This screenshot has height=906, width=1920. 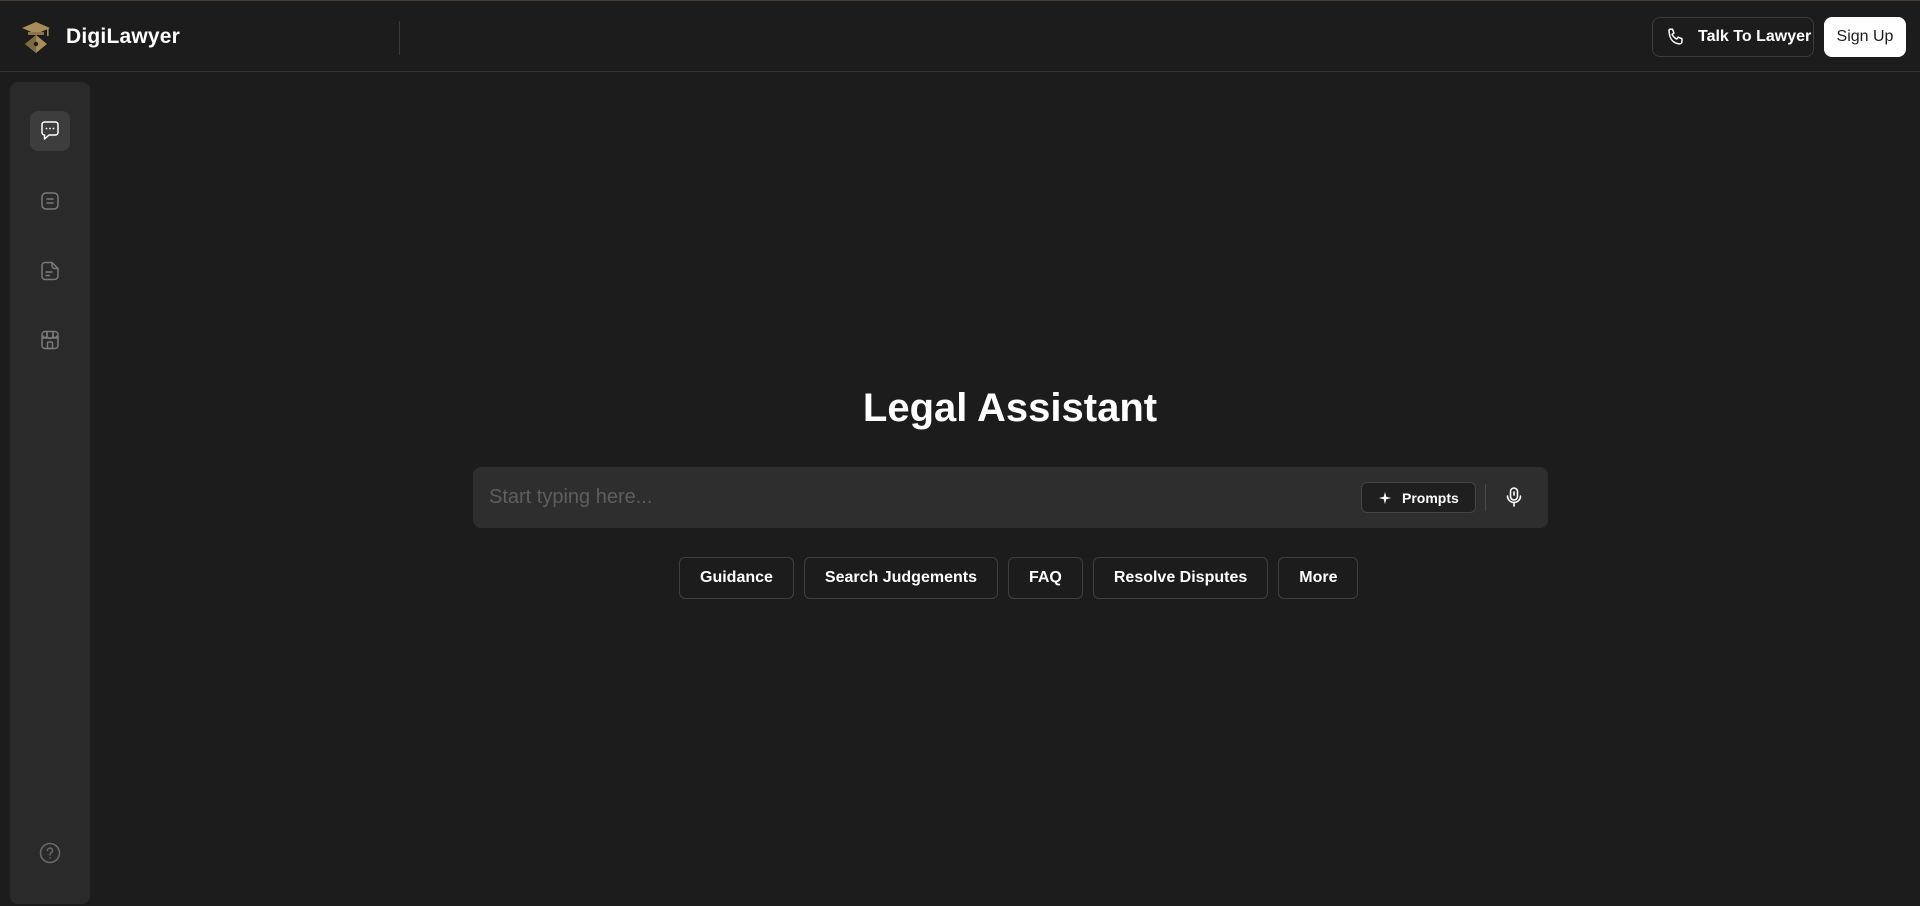 I want to click on sign-up-button: Sign Up, so click(x=1865, y=37).